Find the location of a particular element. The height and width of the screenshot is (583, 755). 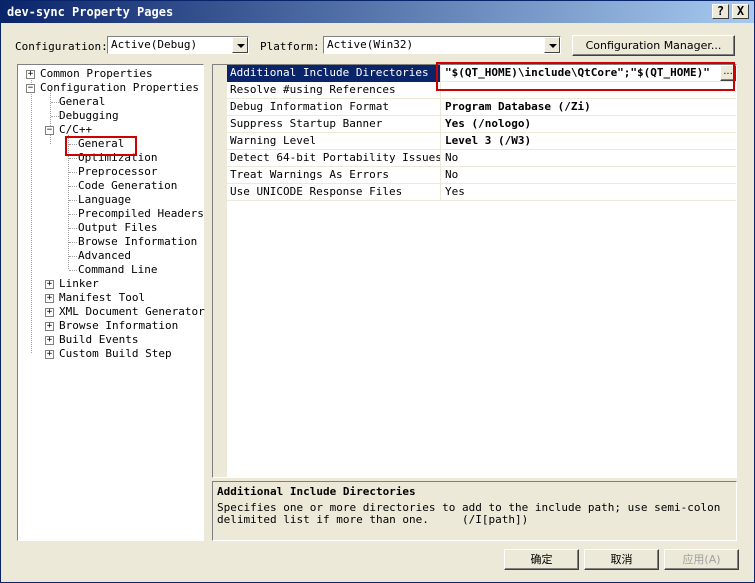

title-bar: dev-sync Property Pages ? X is located at coordinates (377, 12).